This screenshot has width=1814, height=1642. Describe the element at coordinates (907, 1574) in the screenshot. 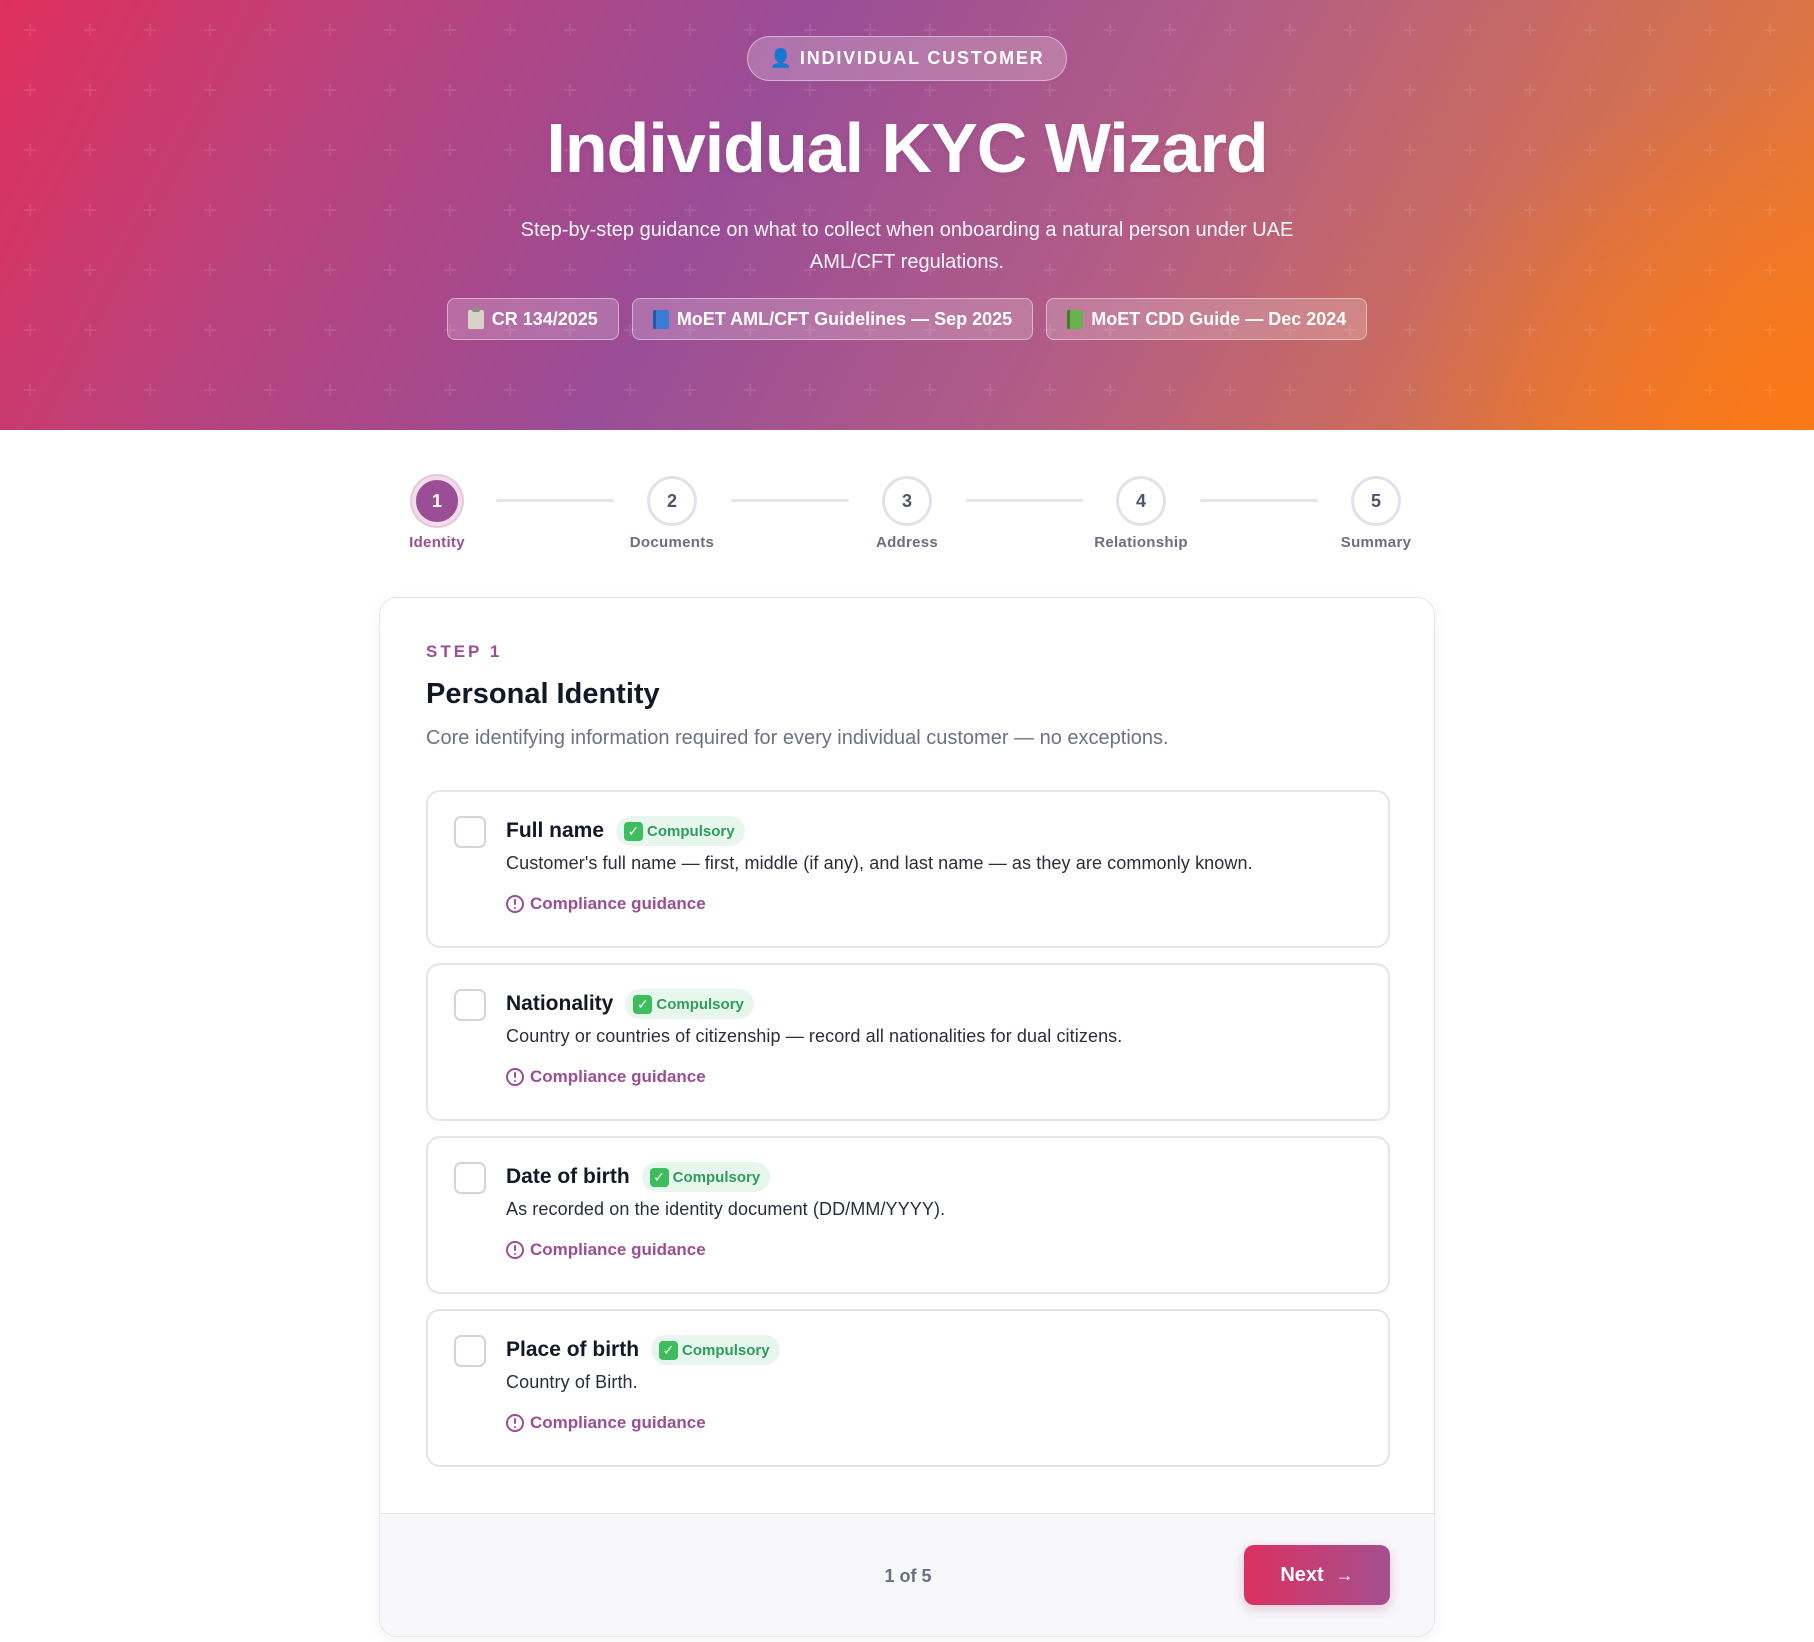

I see `card-footer: 1 of 5 Next →` at that location.